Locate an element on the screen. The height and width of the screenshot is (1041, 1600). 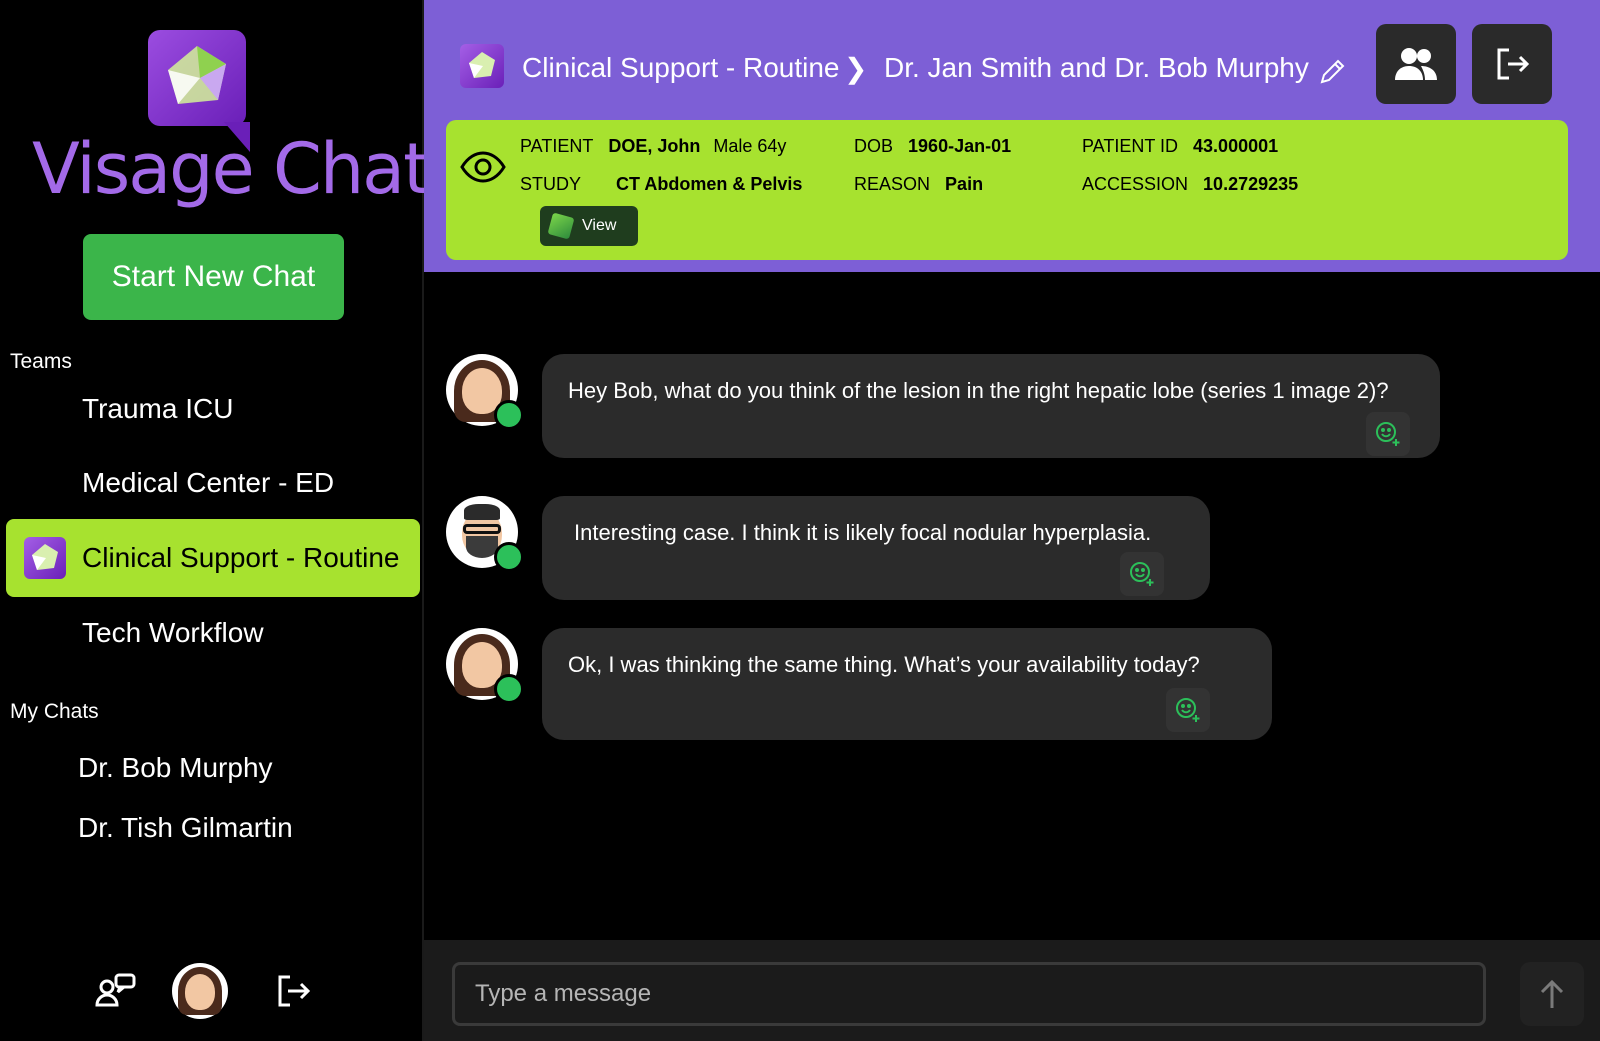
view-gem-icon is located at coordinates (561, 226).